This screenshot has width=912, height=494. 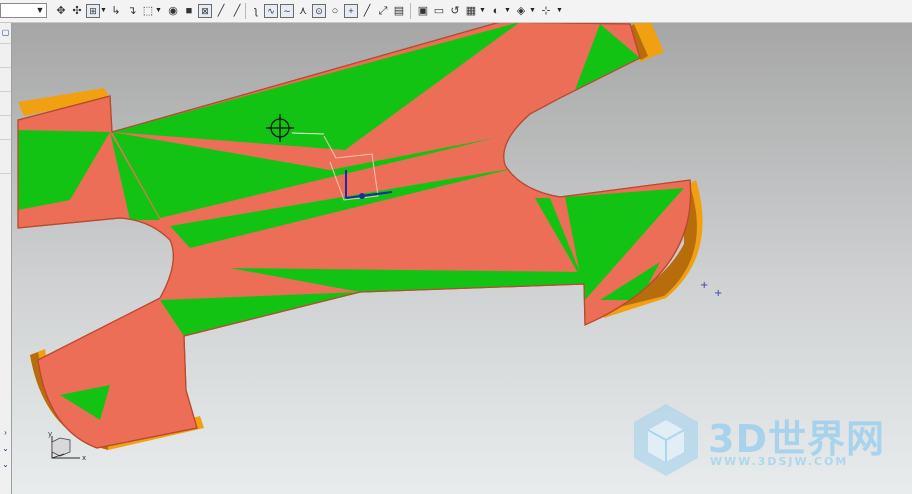 I want to click on point-icon: ⊞, so click(x=93, y=11).